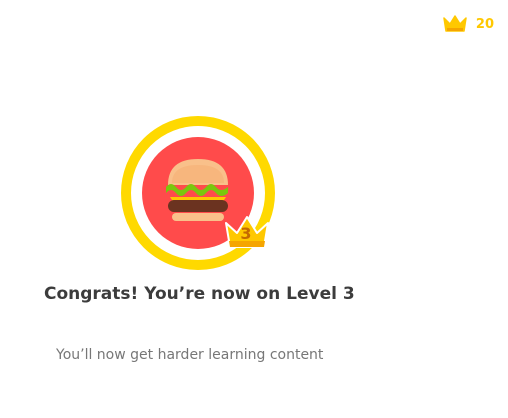  What do you see at coordinates (197, 190) in the screenshot?
I see `burger-icon` at bounding box center [197, 190].